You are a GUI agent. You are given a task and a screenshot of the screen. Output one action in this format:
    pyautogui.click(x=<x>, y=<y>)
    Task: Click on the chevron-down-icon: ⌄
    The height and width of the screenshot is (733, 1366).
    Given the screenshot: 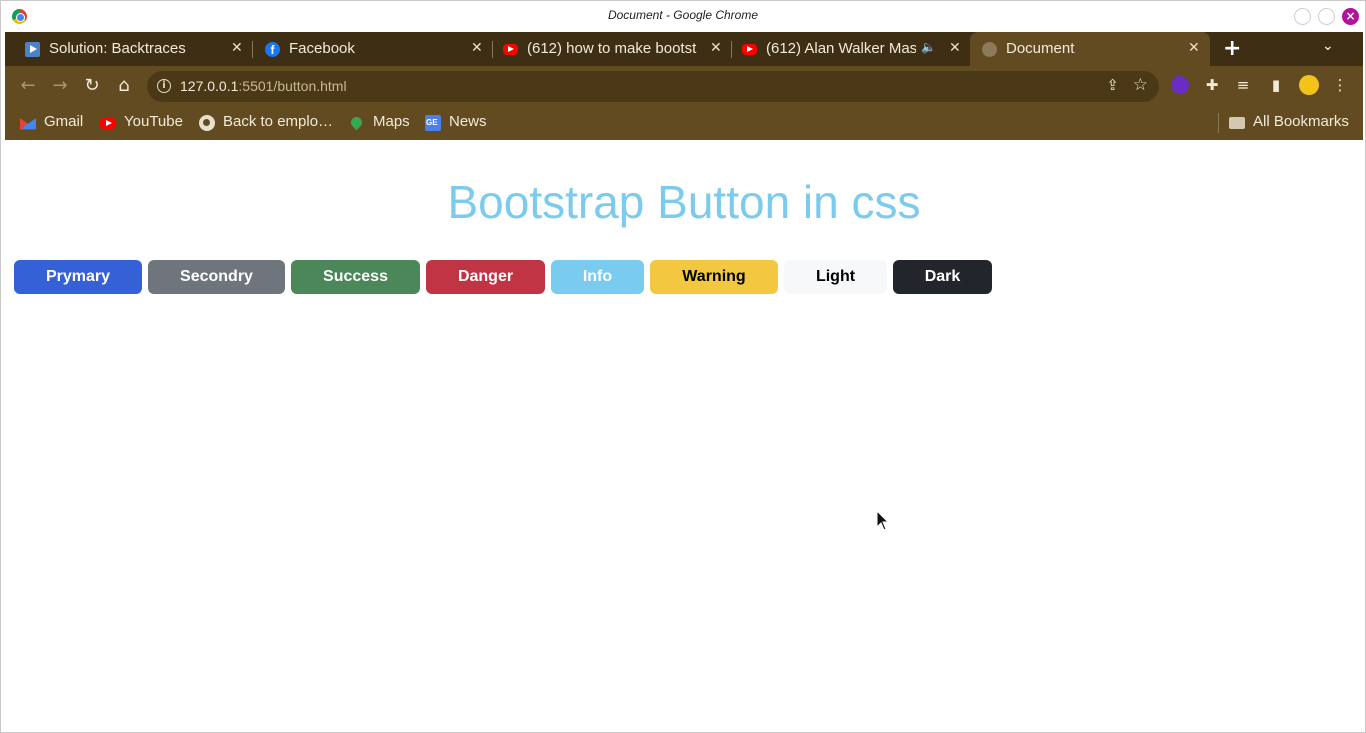 What is the action you would take?
    pyautogui.click(x=1328, y=46)
    